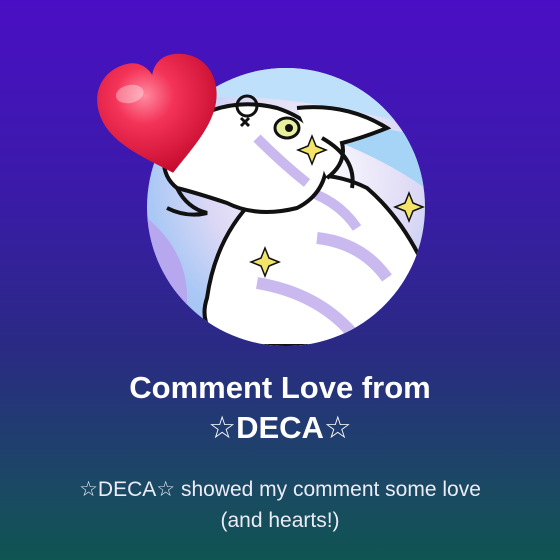 The width and height of the screenshot is (560, 560). Describe the element at coordinates (161, 116) in the screenshot. I see `heart-icon` at that location.